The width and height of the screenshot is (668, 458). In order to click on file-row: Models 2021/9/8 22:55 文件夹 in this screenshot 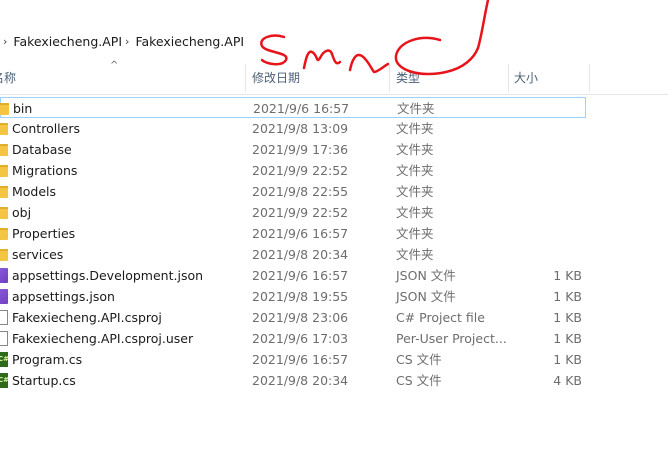, I will do `click(295, 191)`.